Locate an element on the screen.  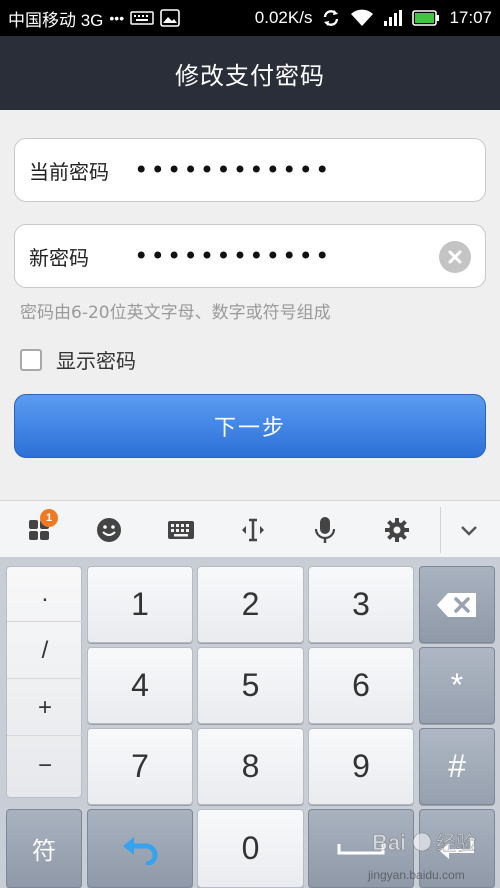
keyboard-toolbar: 1 is located at coordinates (250, 529).